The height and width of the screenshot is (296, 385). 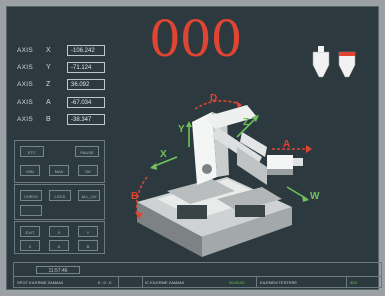 I want to click on control-group-check: CHECK LOCK ALL_OV, so click(x=59, y=202).